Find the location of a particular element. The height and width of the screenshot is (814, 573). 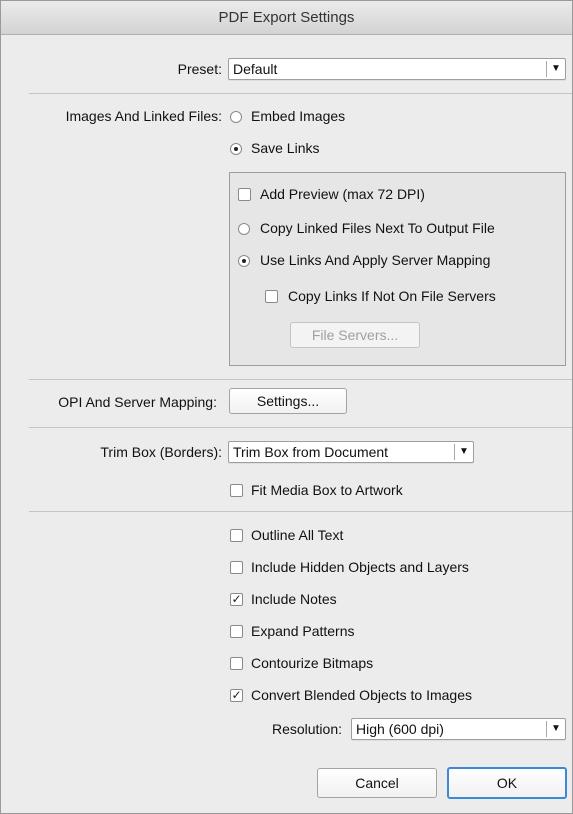

fit-media-box-checkbox is located at coordinates (236, 490).